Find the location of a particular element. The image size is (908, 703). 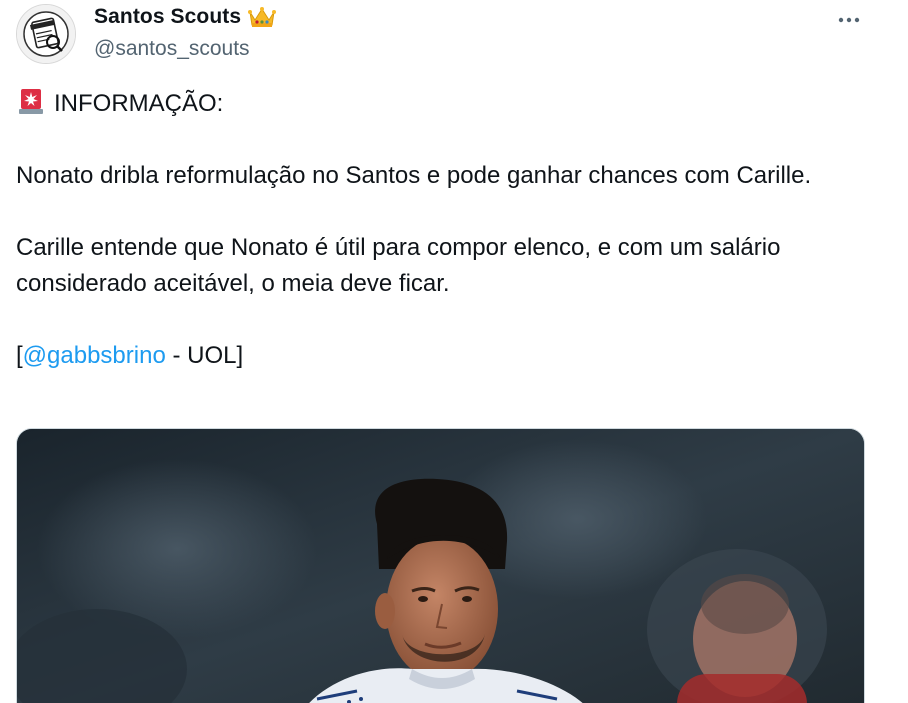

tweet-headline-text: INFORMAÇÃO: is located at coordinates (139, 103).